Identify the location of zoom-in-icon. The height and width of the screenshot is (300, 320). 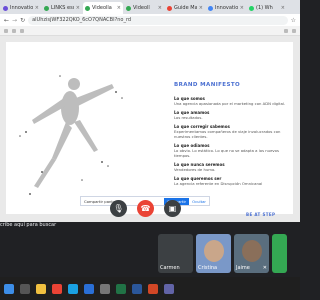
(22, 30).